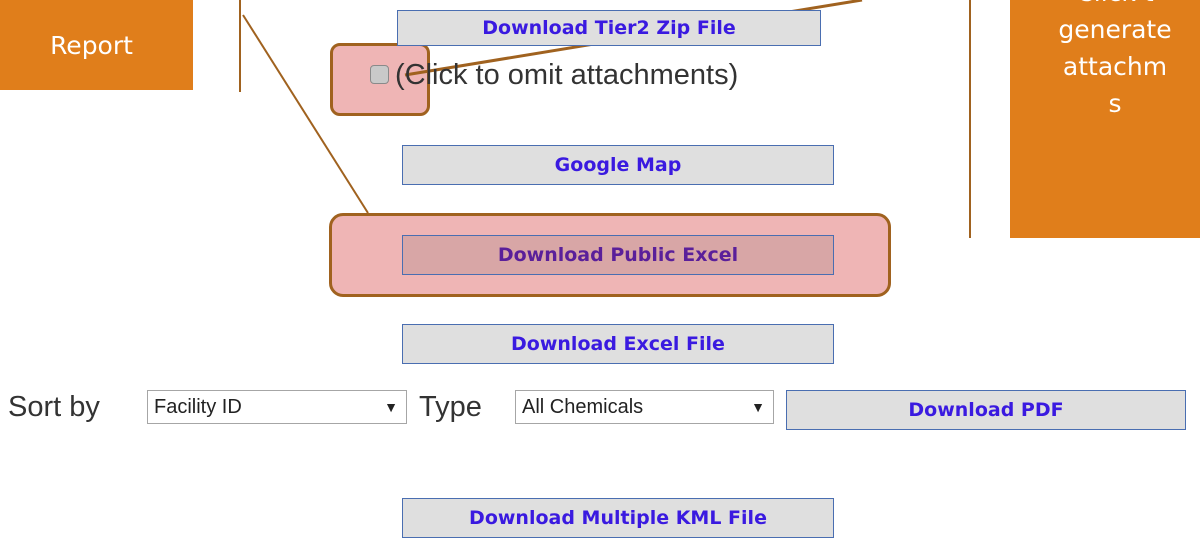  What do you see at coordinates (1115, 66) in the screenshot?
I see `callout-line-3: attachm` at bounding box center [1115, 66].